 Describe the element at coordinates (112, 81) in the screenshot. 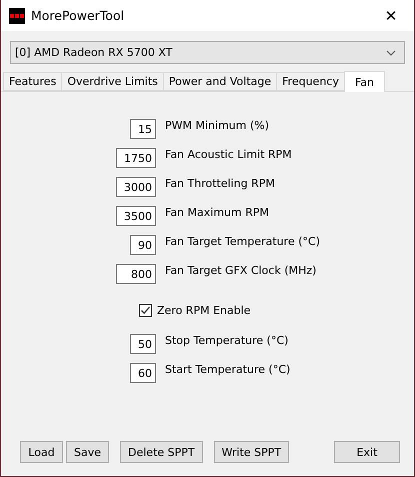

I see `tab: Overdrive Limits` at that location.